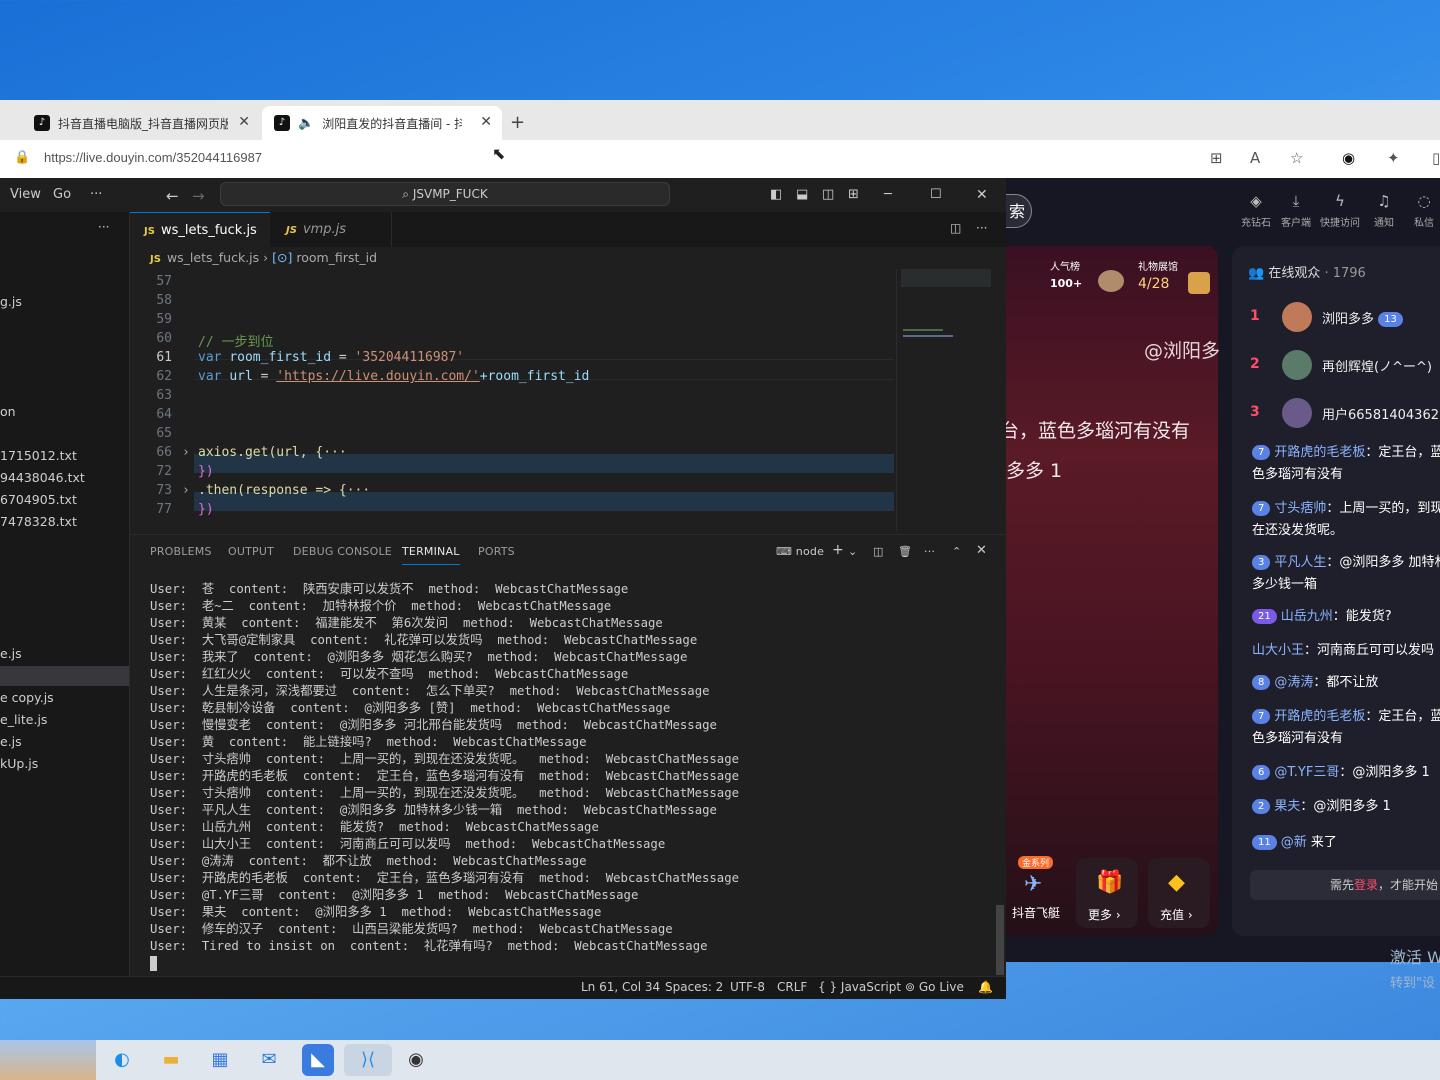  What do you see at coordinates (1346, 843) in the screenshot?
I see `chat-message: 11 @新 来了` at bounding box center [1346, 843].